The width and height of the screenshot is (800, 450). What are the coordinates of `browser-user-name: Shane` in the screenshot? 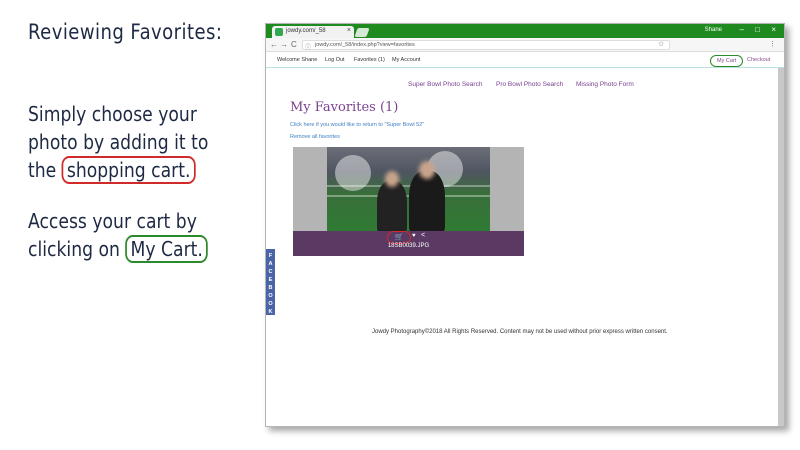 It's located at (713, 30).